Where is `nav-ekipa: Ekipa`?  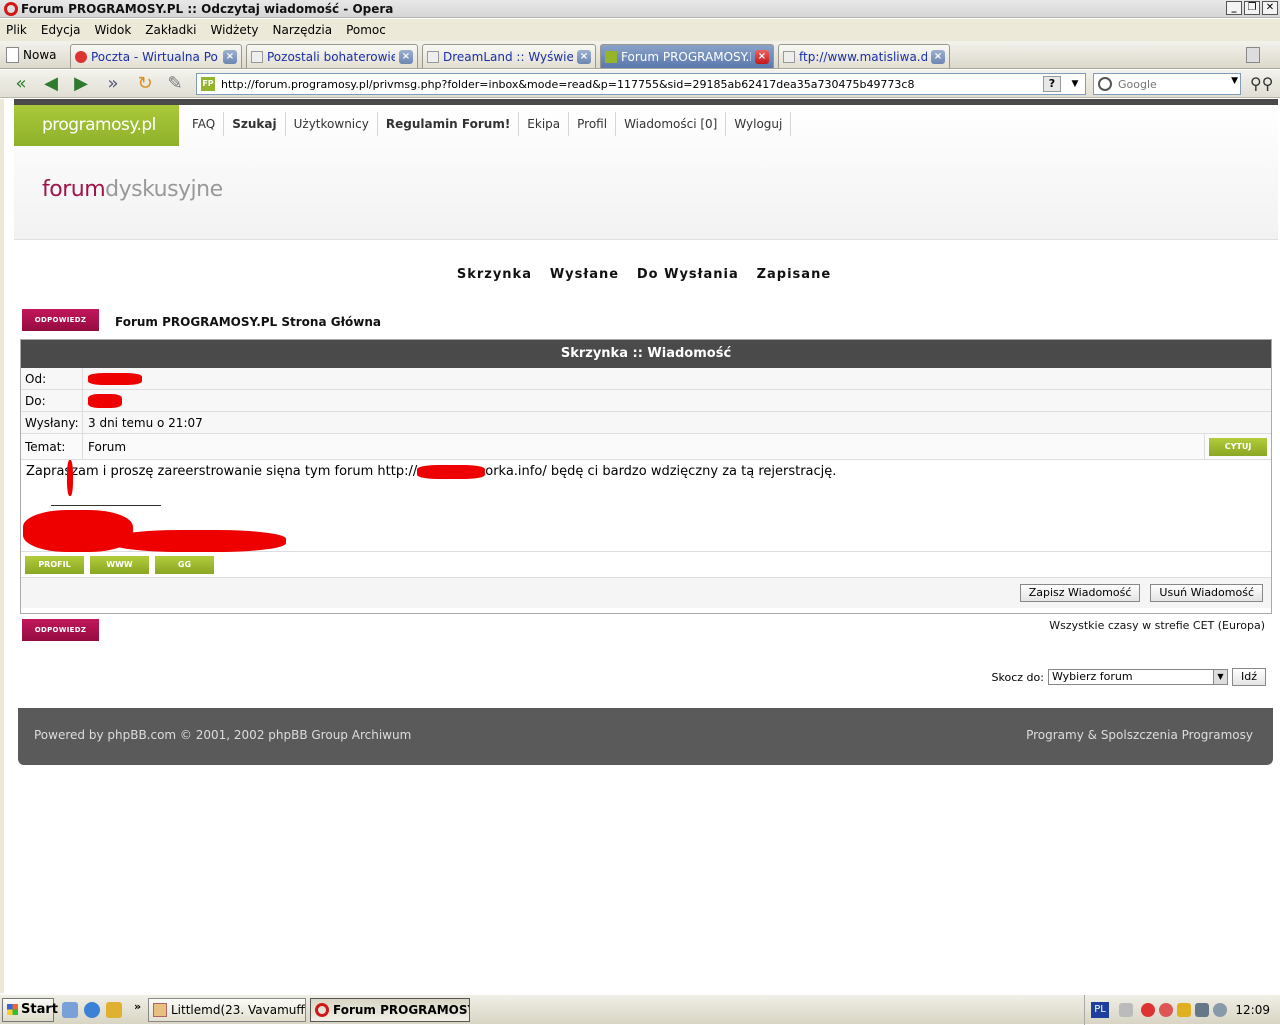
nav-ekipa: Ekipa is located at coordinates (544, 124).